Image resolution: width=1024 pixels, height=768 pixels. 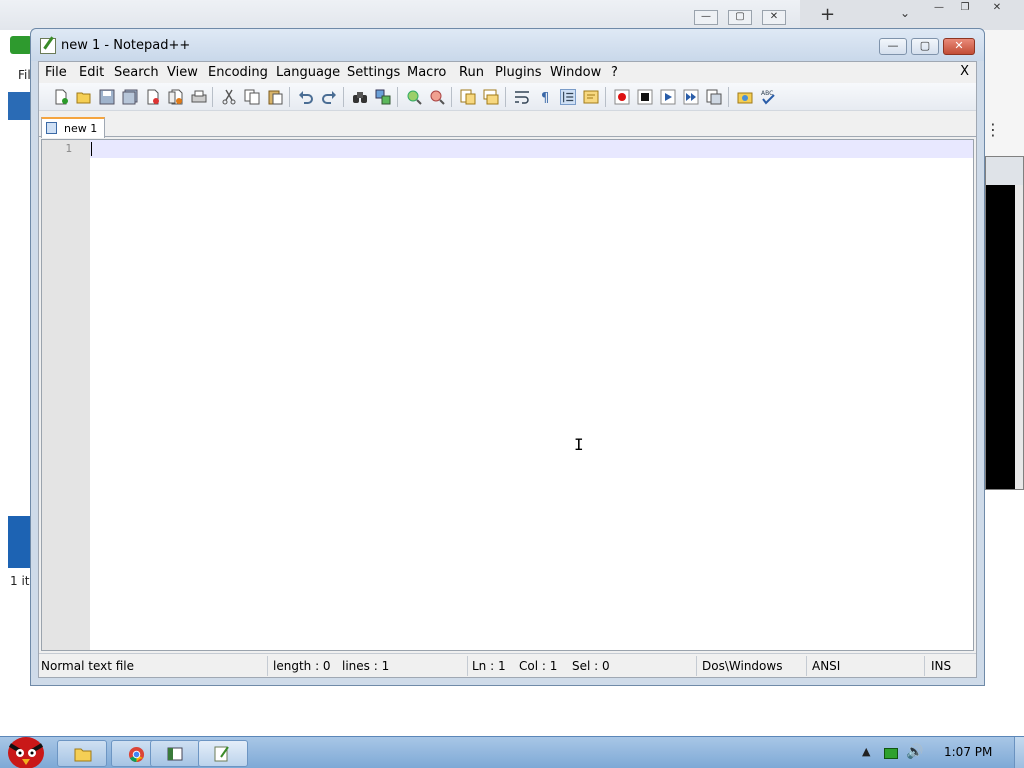 I want to click on menu-view: View, so click(x=182, y=72).